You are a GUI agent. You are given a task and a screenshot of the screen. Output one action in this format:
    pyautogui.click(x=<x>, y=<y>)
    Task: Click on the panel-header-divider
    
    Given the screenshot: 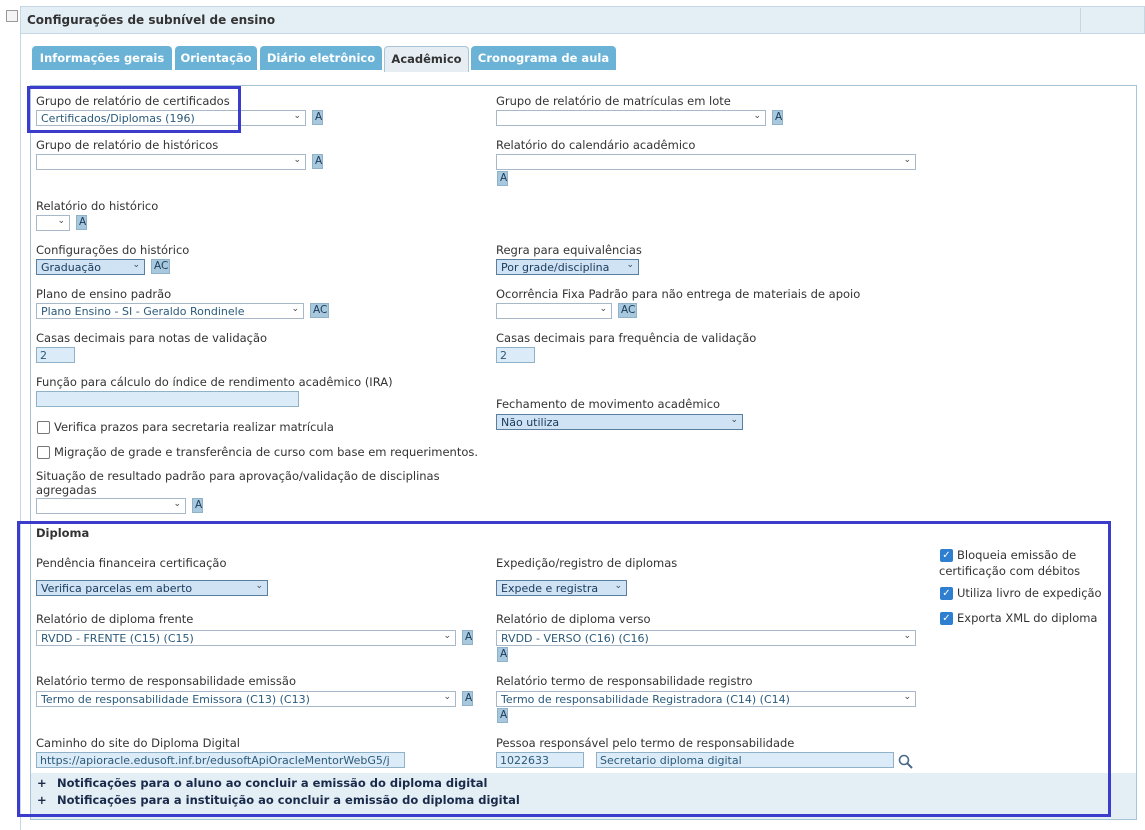 What is the action you would take?
    pyautogui.click(x=1080, y=20)
    